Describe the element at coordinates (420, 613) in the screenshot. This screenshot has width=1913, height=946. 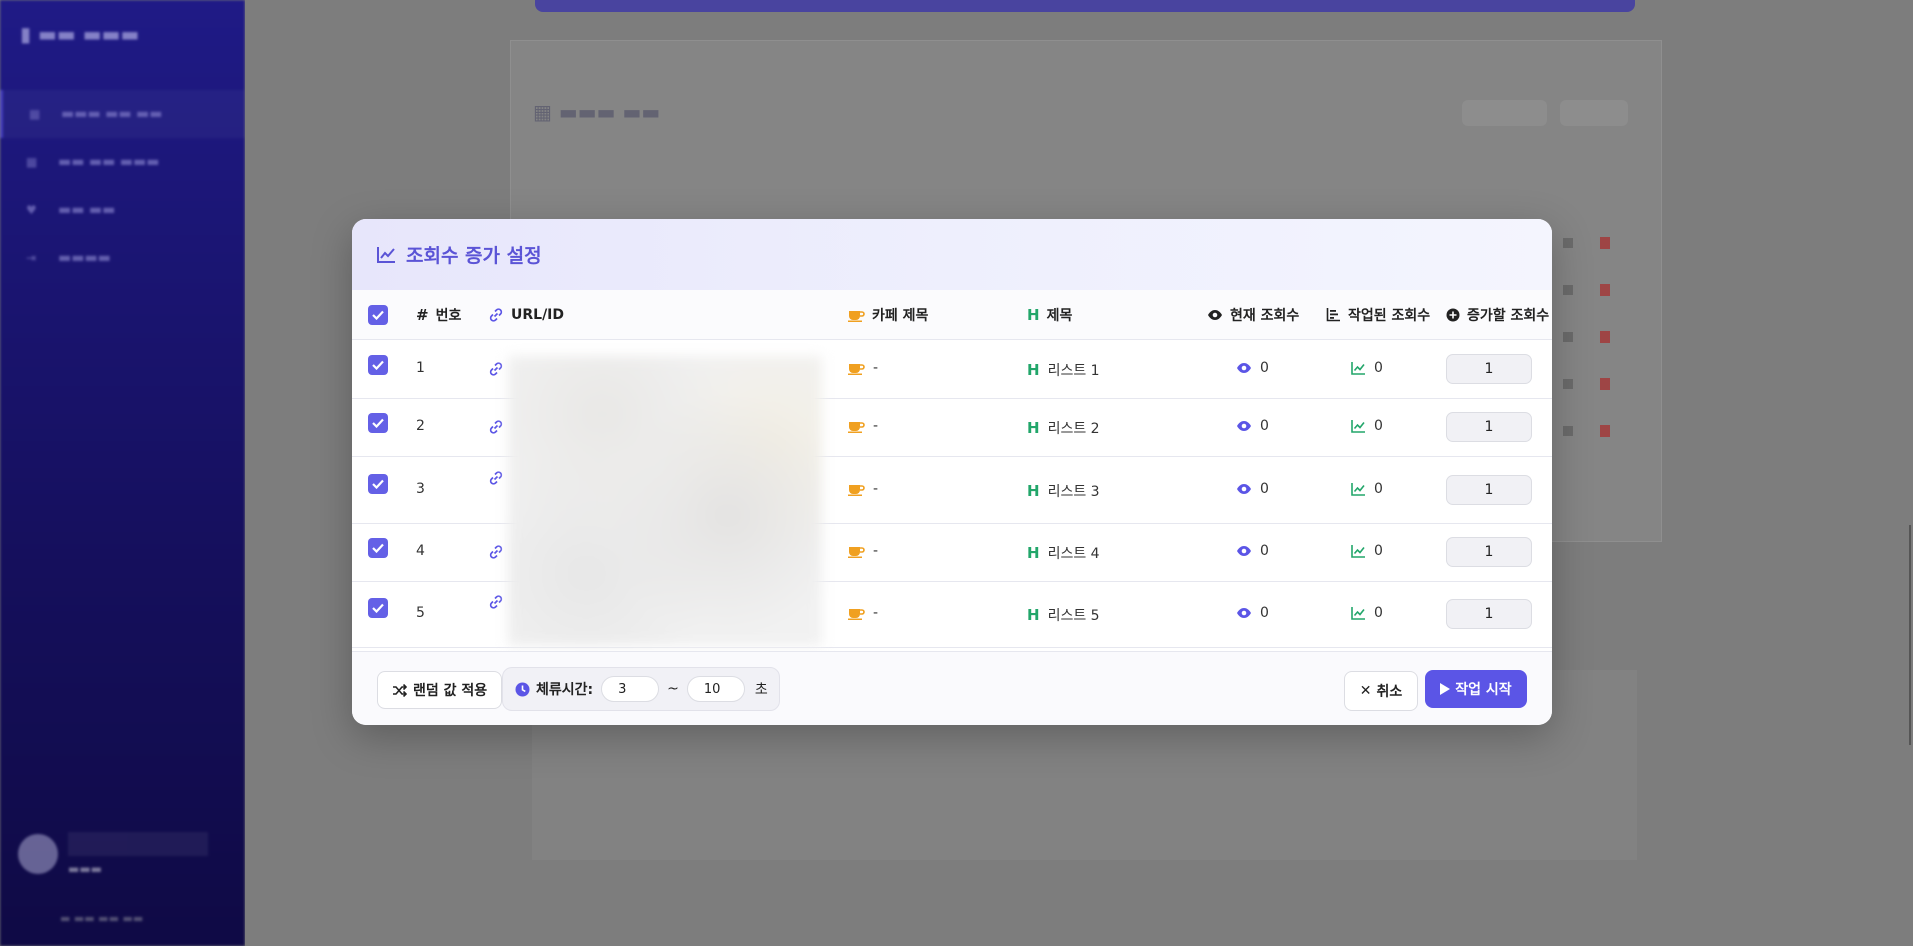
I see `row-number: 5` at that location.